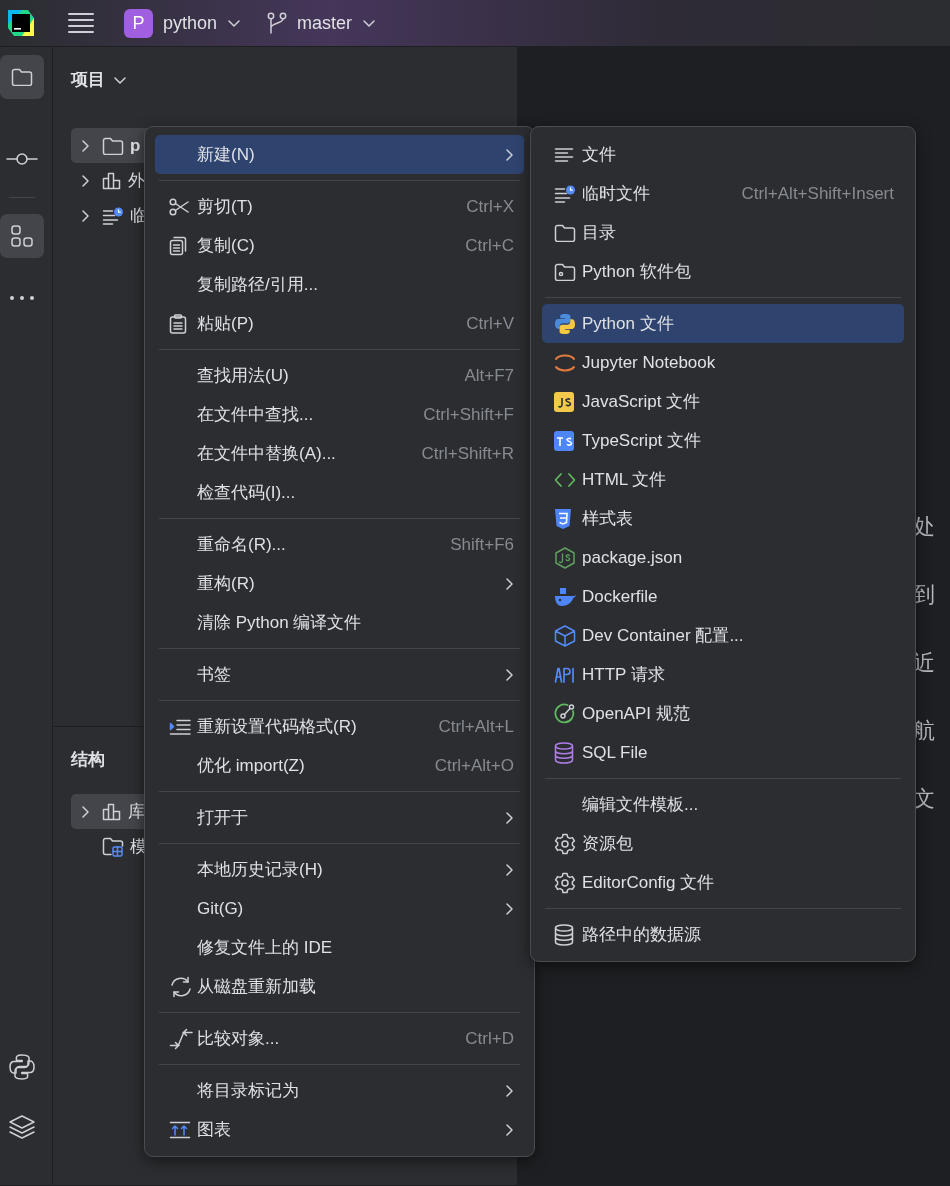 The height and width of the screenshot is (1186, 950). What do you see at coordinates (22, 1067) in the screenshot?
I see `python-outline-icon` at bounding box center [22, 1067].